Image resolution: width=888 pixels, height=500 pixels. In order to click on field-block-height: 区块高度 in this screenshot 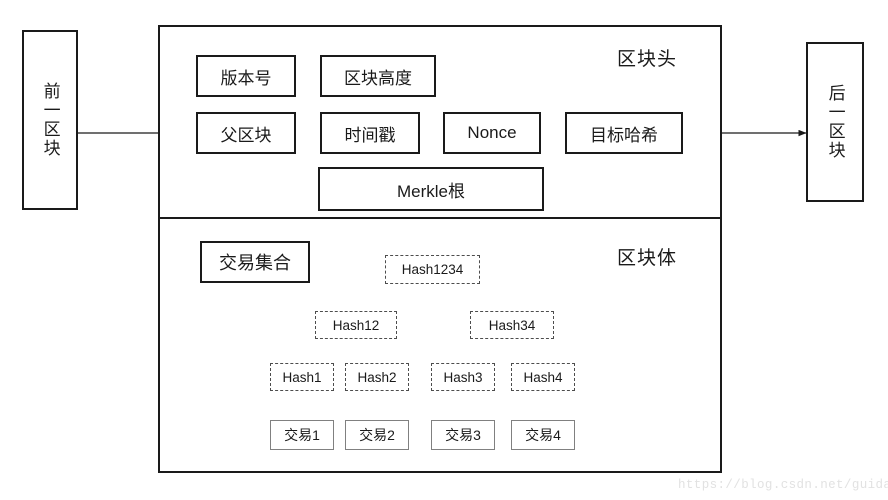, I will do `click(378, 76)`.